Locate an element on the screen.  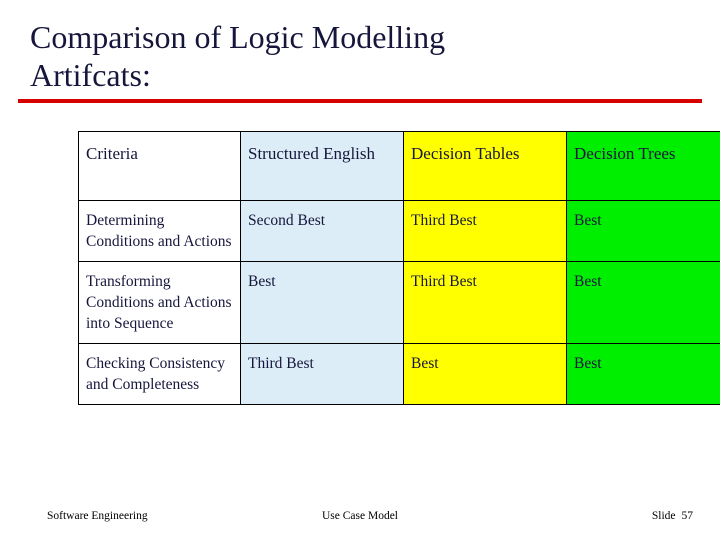
row-3-decision-trees: Best is located at coordinates (643, 374).